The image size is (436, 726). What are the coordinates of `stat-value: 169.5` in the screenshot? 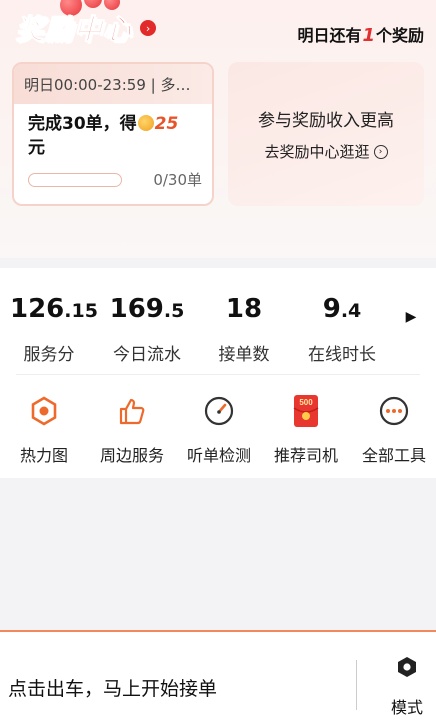 It's located at (147, 310).